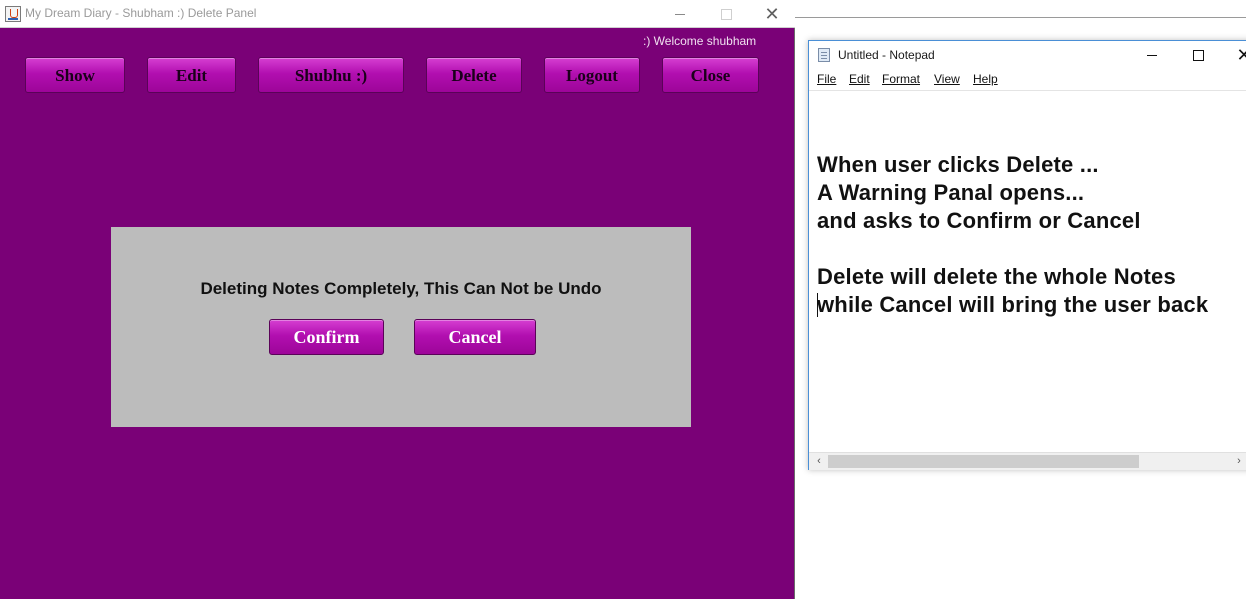 This screenshot has width=1246, height=599. I want to click on horizontal-scrollbar: ‹ ›, so click(1027, 461).